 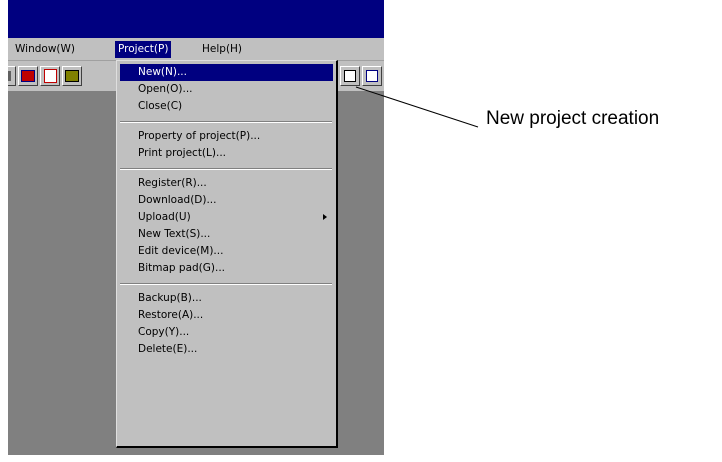 I want to click on callout-label: New project creation, so click(x=573, y=118).